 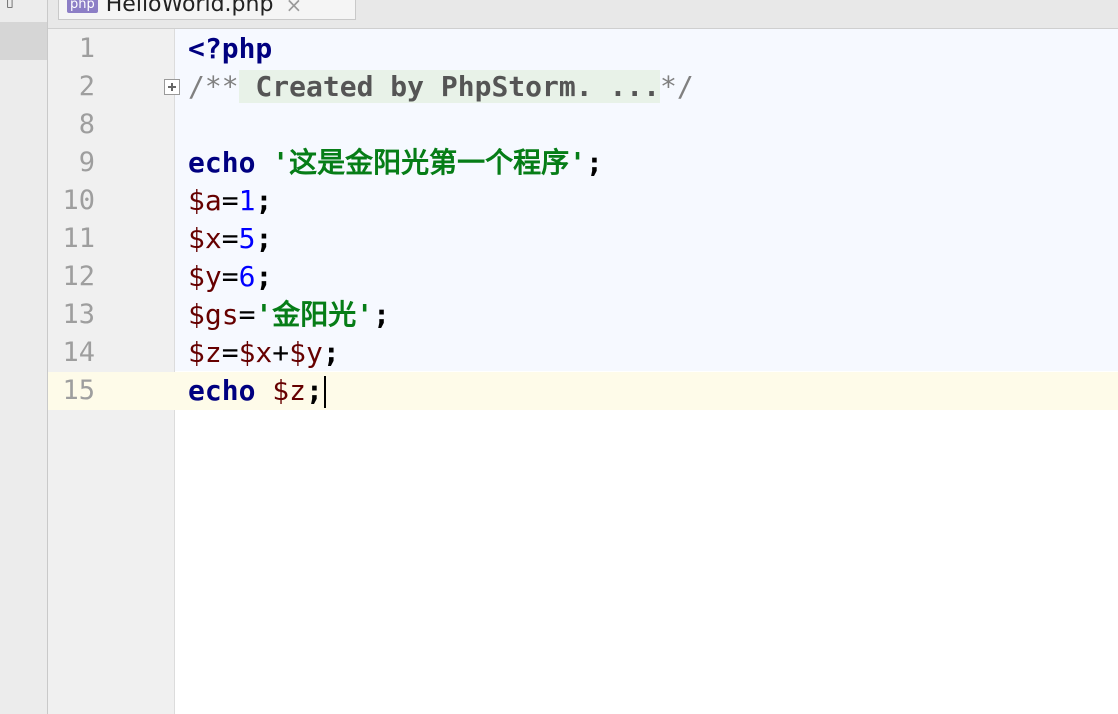 I want to click on code-line: 2 /** Created by PhpStorm. ...*/, so click(x=583, y=87).